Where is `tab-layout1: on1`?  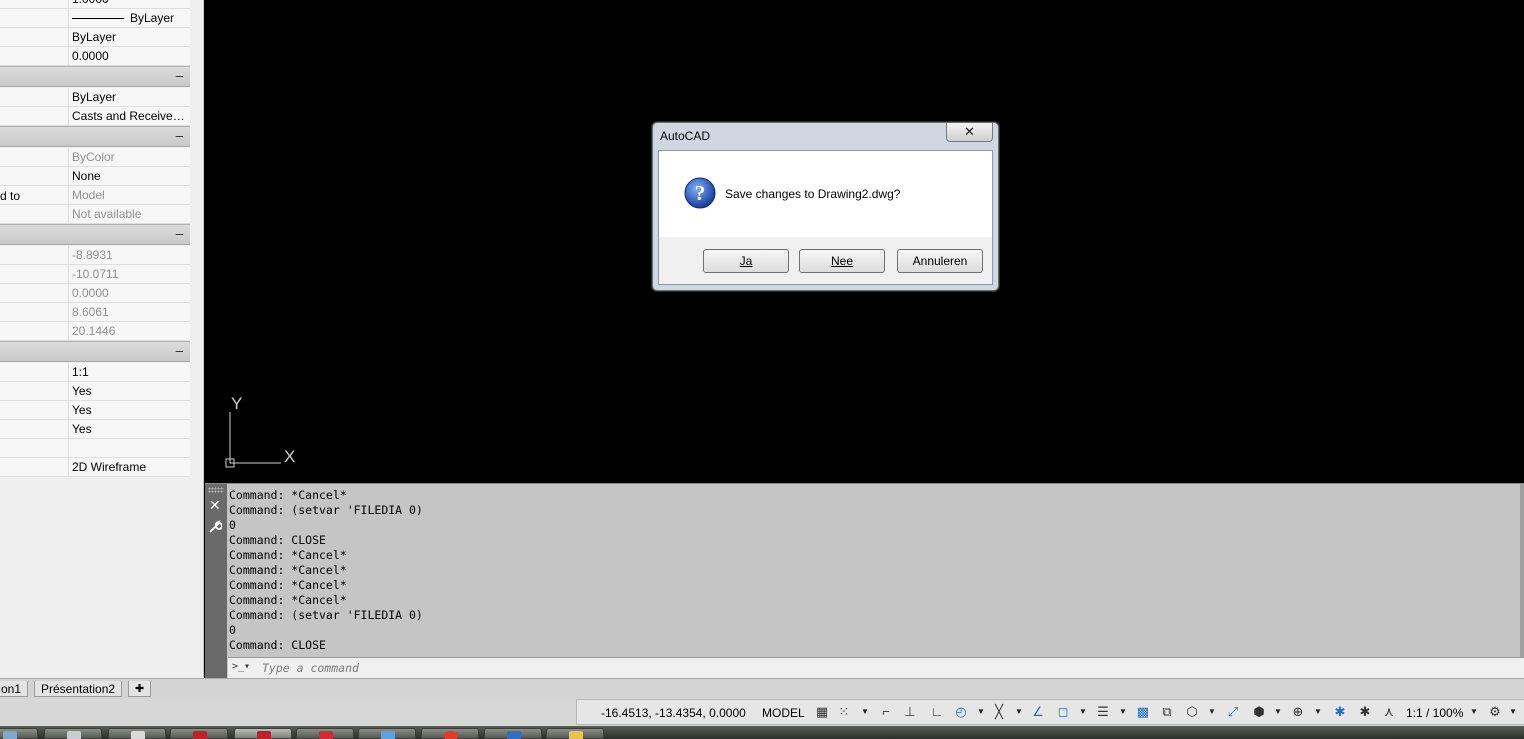 tab-layout1: on1 is located at coordinates (14, 689).